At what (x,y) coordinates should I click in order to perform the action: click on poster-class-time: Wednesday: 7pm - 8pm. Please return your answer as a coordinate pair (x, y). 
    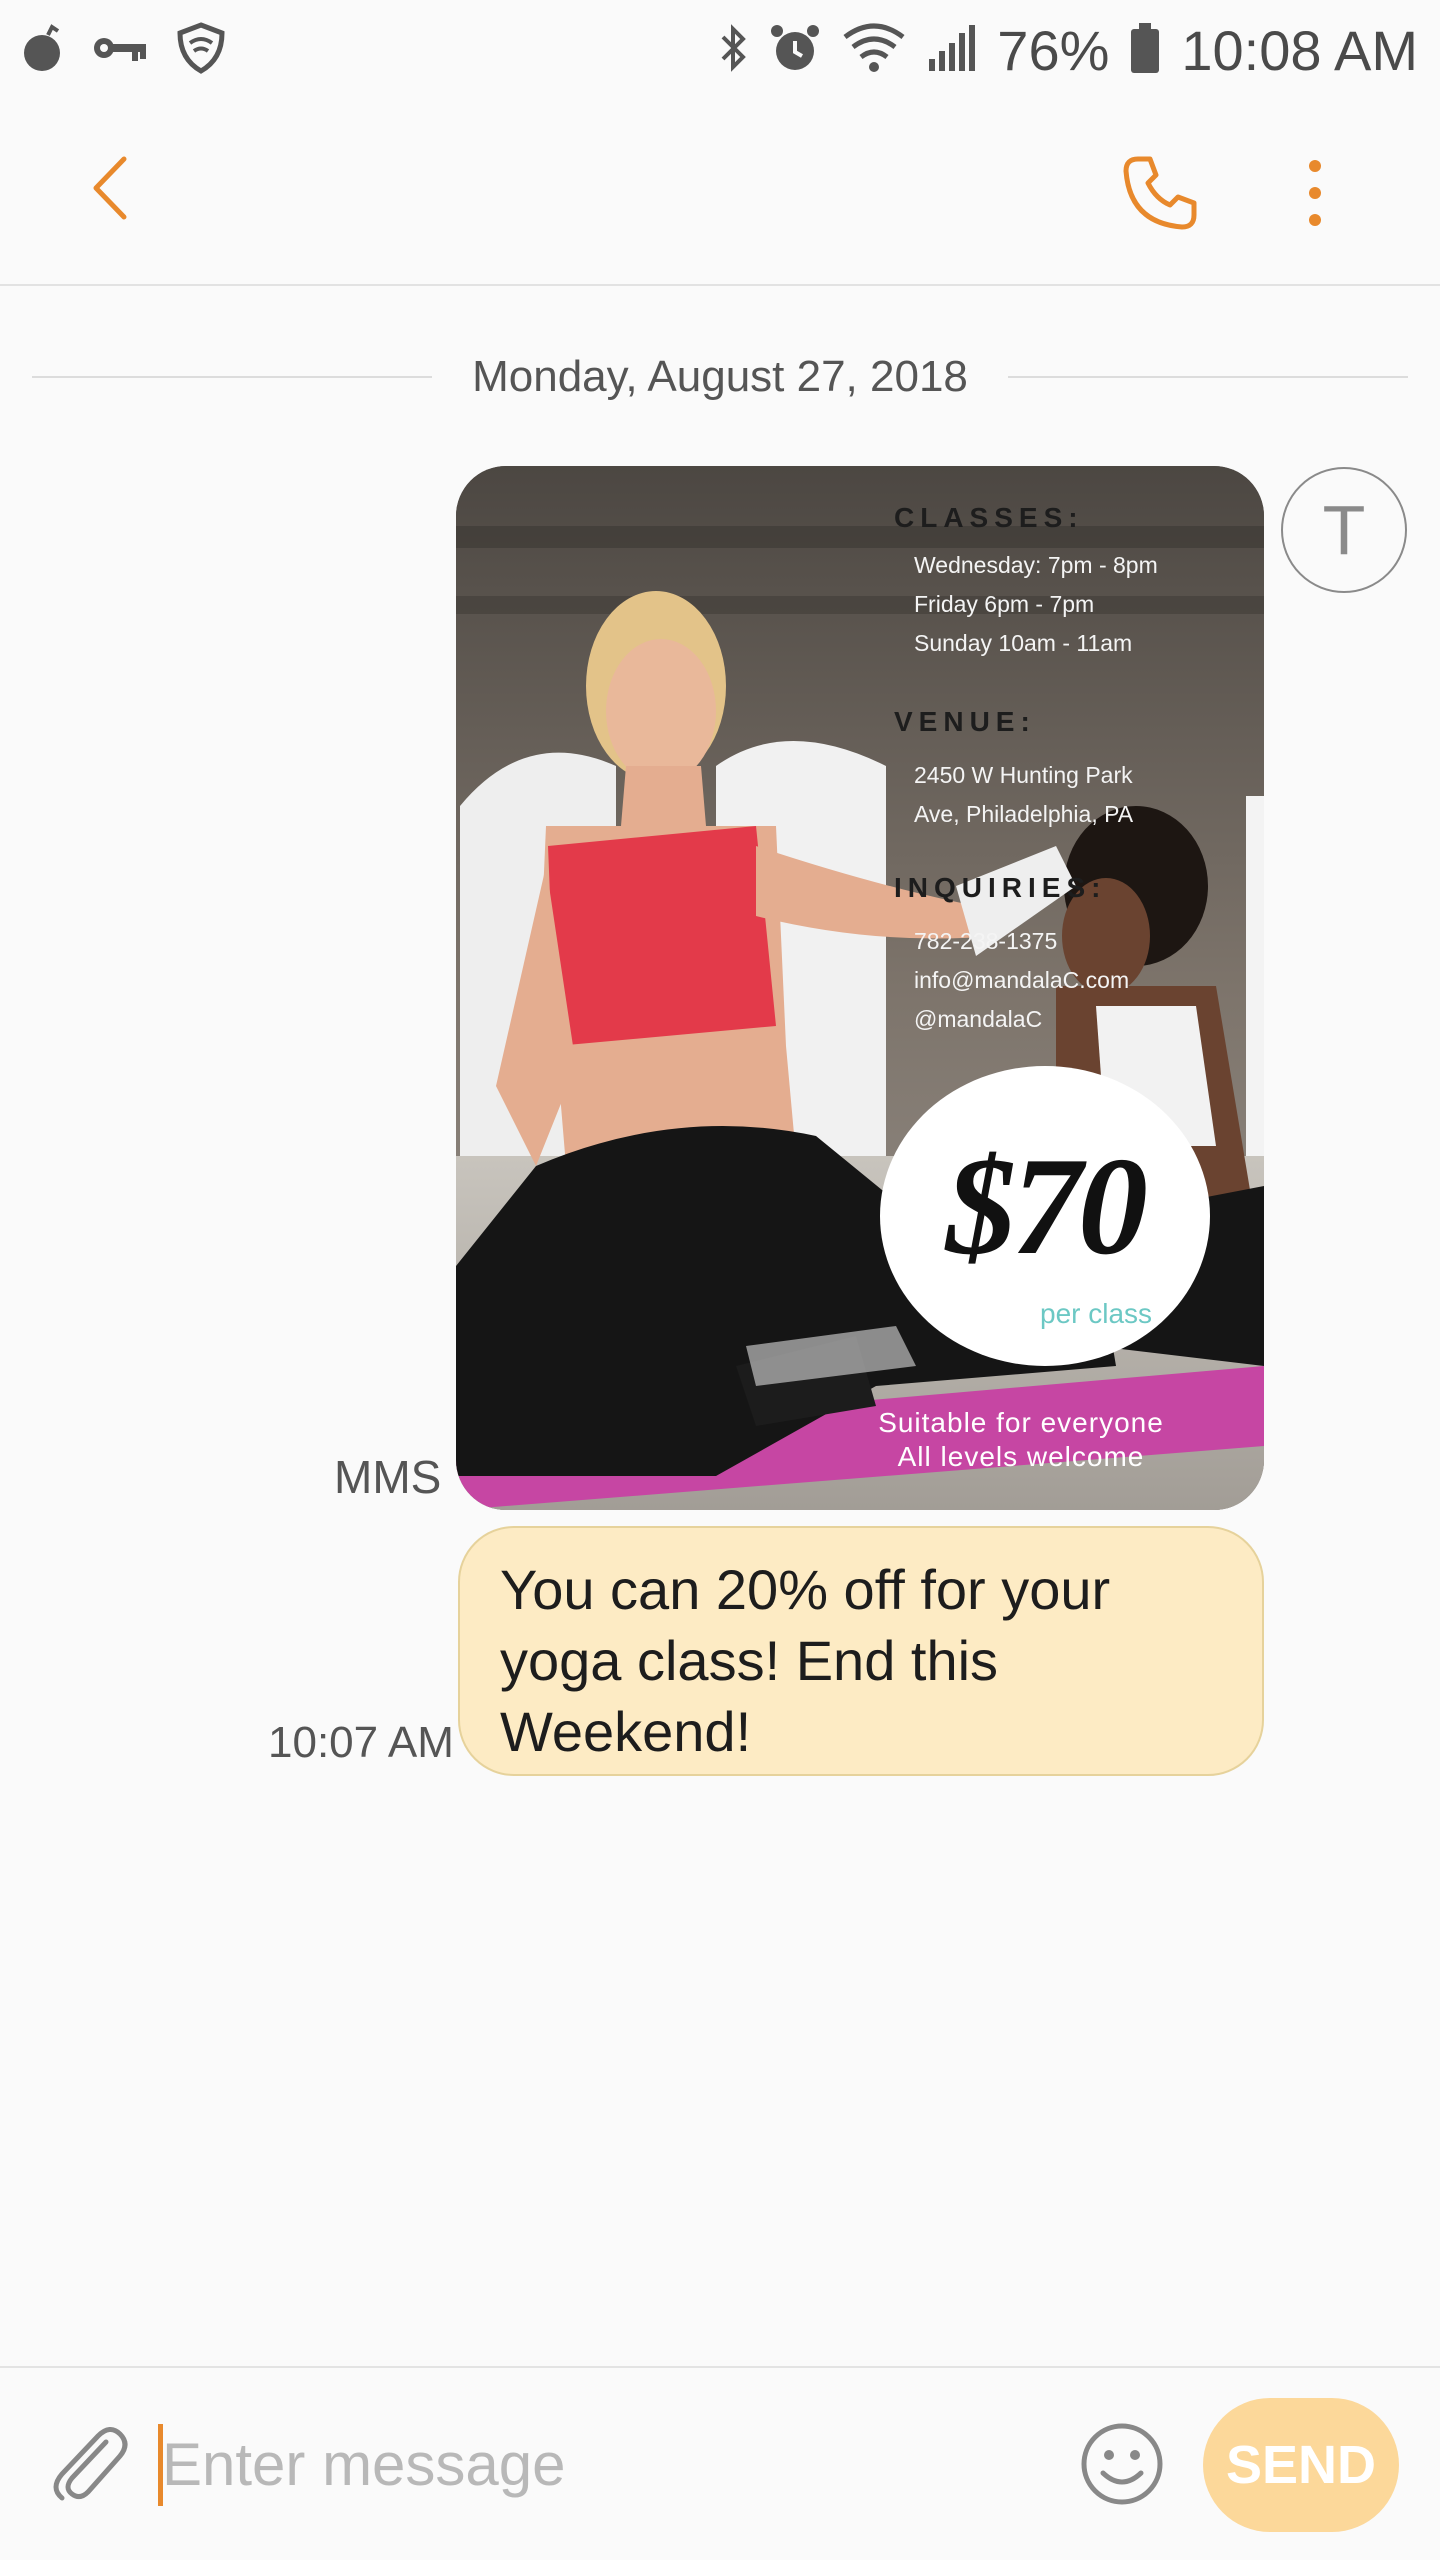
    Looking at the image, I should click on (1036, 565).